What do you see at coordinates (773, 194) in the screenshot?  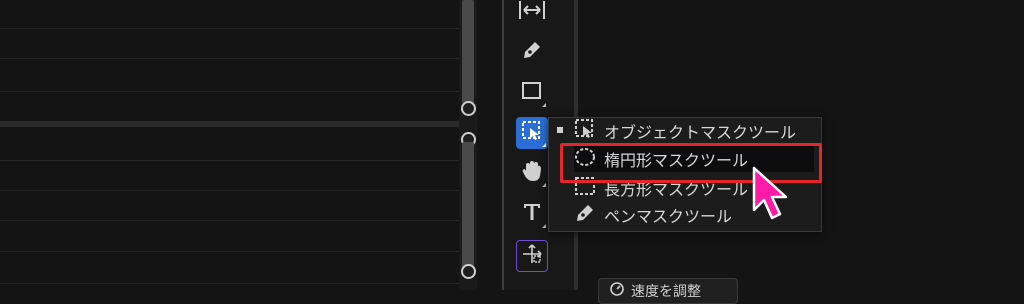 I see `mouse-cursor-icon` at bounding box center [773, 194].